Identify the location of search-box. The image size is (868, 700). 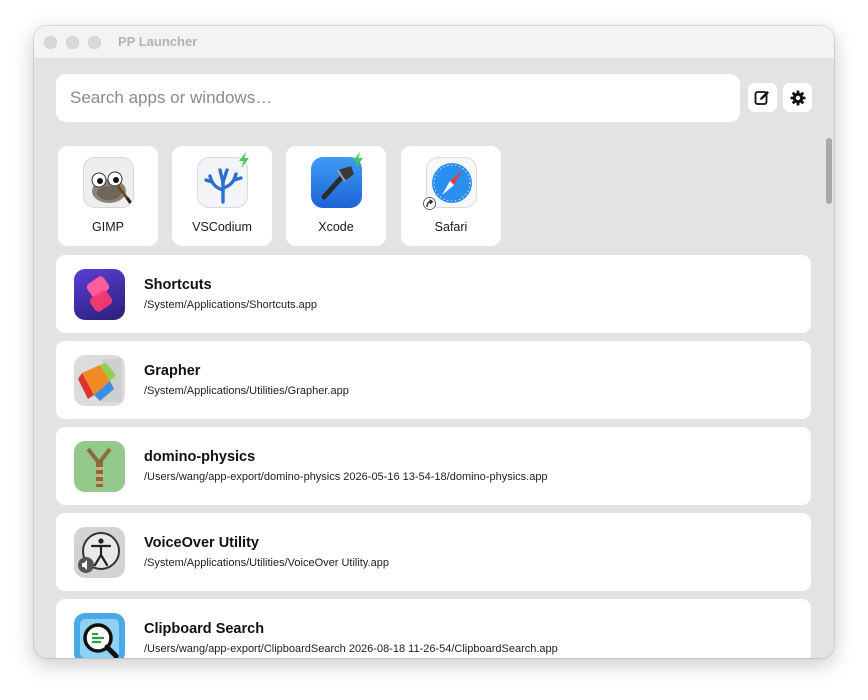
(398, 98).